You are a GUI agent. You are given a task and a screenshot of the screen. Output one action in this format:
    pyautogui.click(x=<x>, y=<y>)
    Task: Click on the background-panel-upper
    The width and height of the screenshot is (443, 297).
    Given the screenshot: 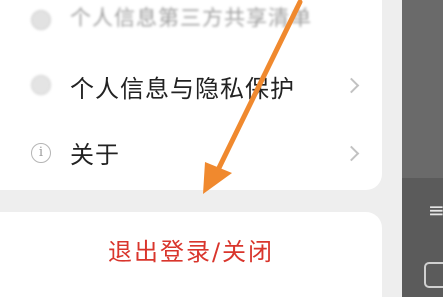 What is the action you would take?
    pyautogui.click(x=422, y=89)
    